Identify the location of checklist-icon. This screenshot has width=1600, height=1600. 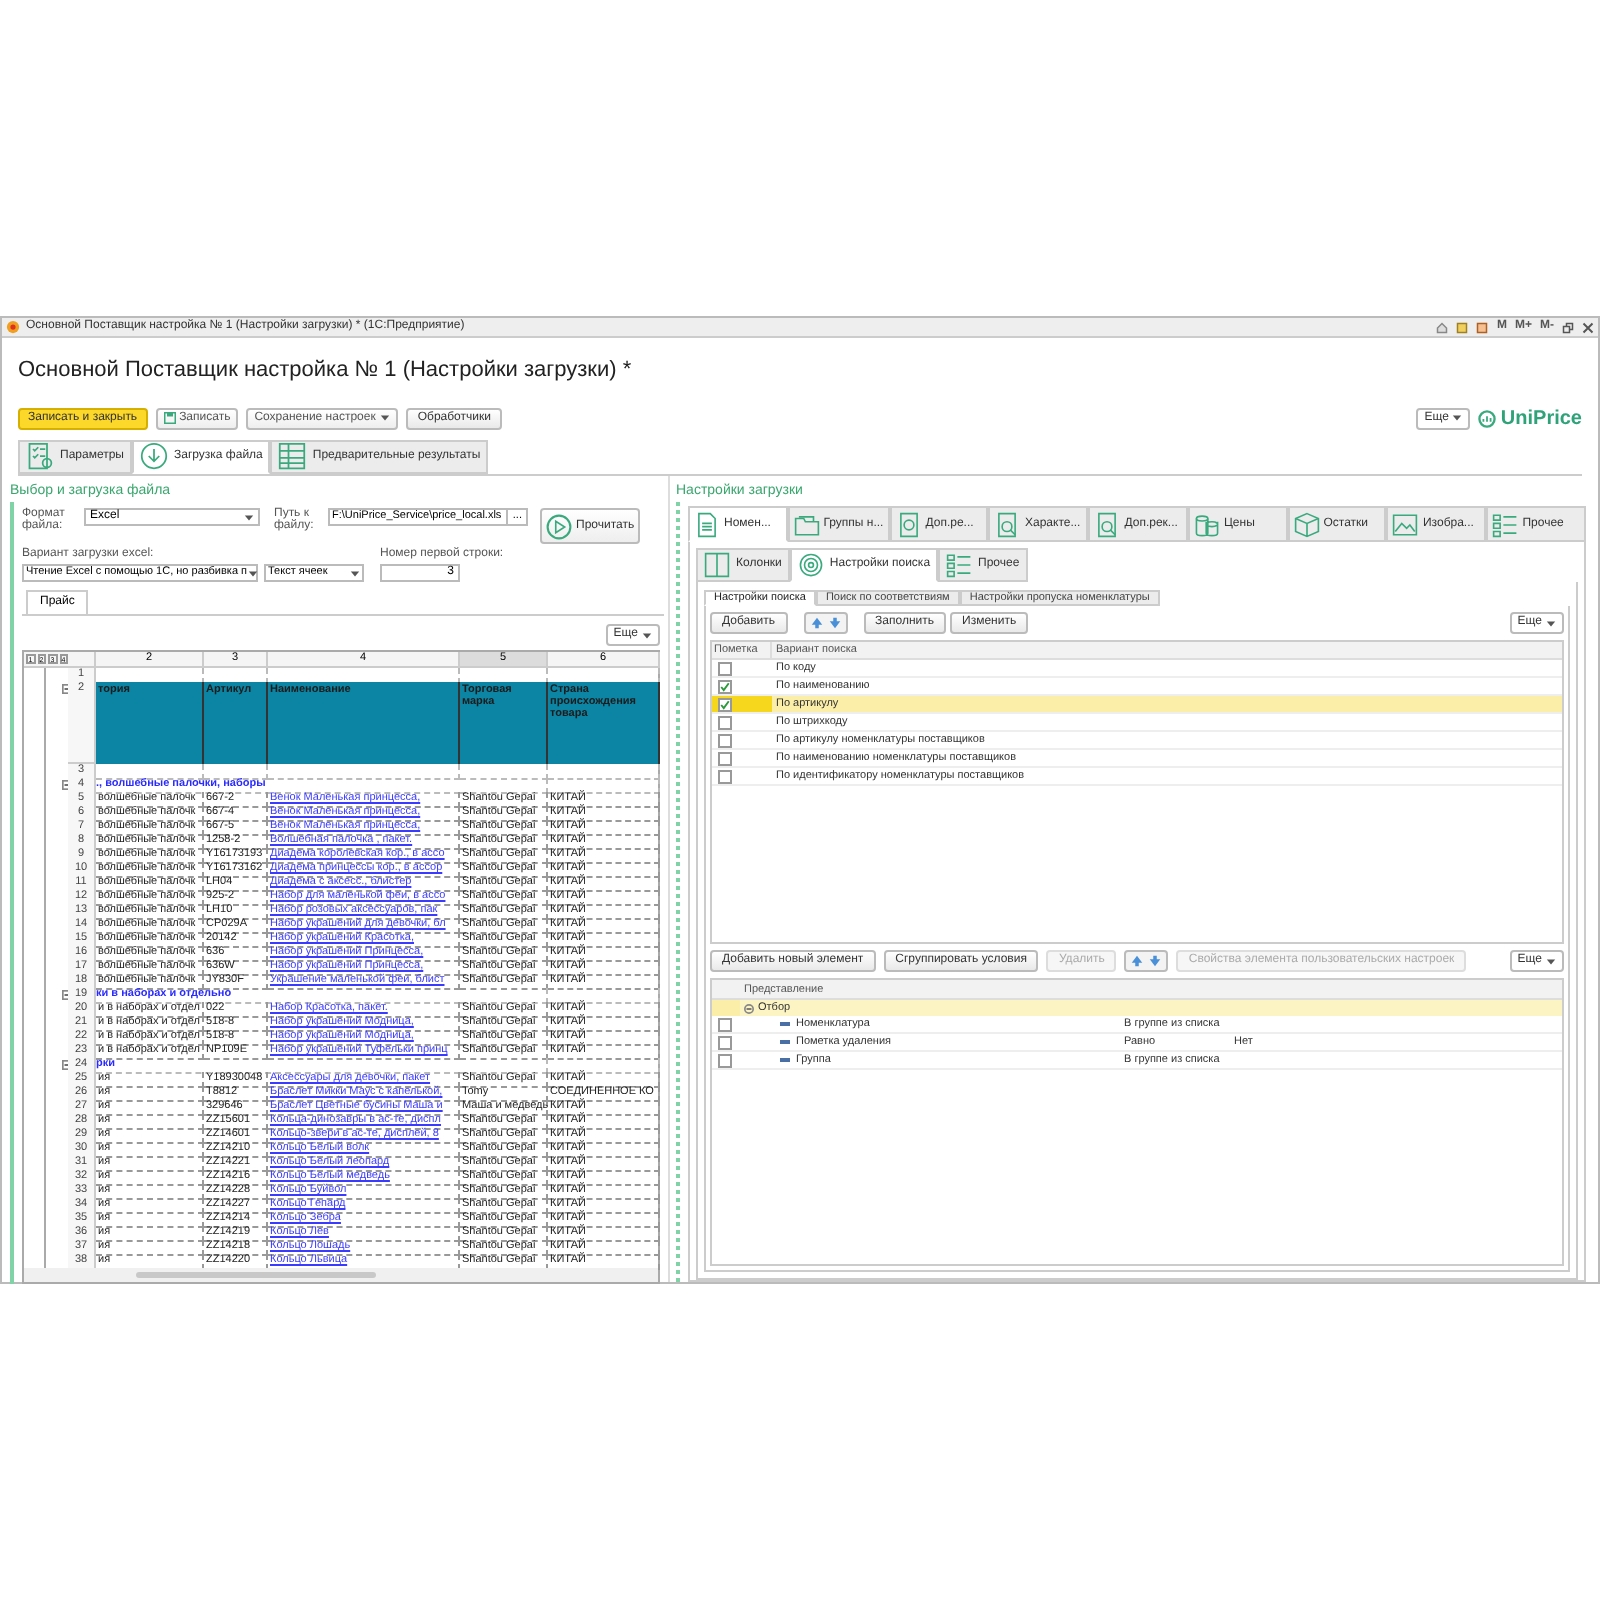
(40, 456).